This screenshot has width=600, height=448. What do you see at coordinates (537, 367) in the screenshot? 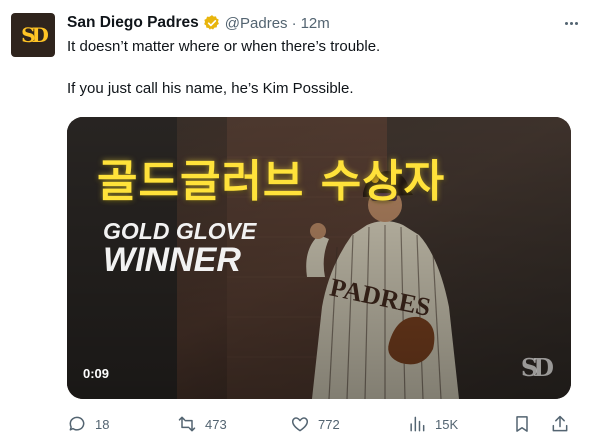
I see `padres-watermark-icon: SD` at bounding box center [537, 367].